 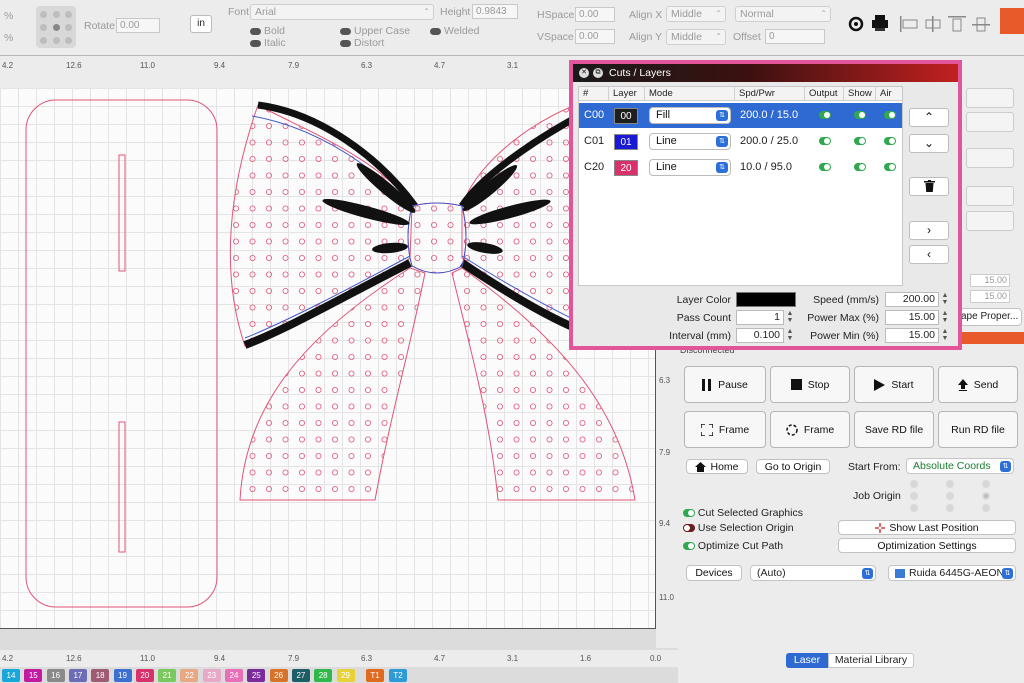 What do you see at coordinates (256, 675) in the screenshot?
I see `palette-swatch-25: 25` at bounding box center [256, 675].